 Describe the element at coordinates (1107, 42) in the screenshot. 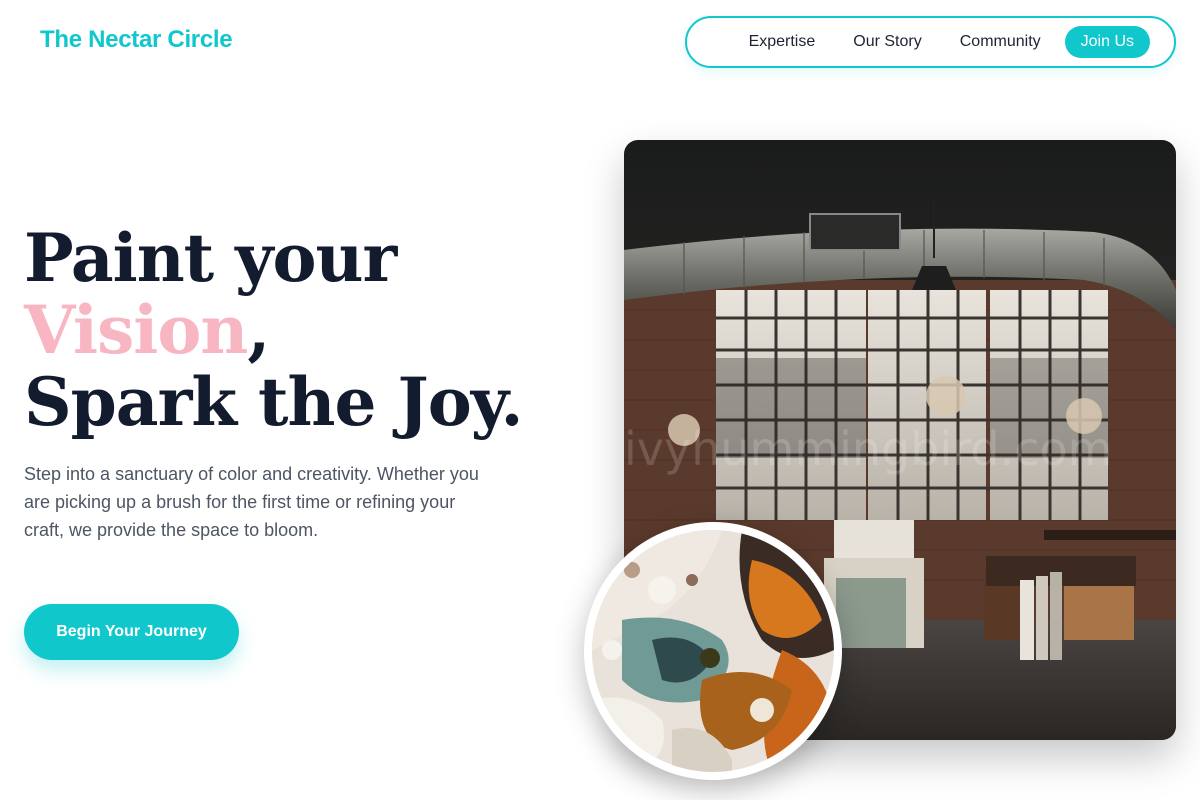

I see `join-us-button: Join Us` at that location.